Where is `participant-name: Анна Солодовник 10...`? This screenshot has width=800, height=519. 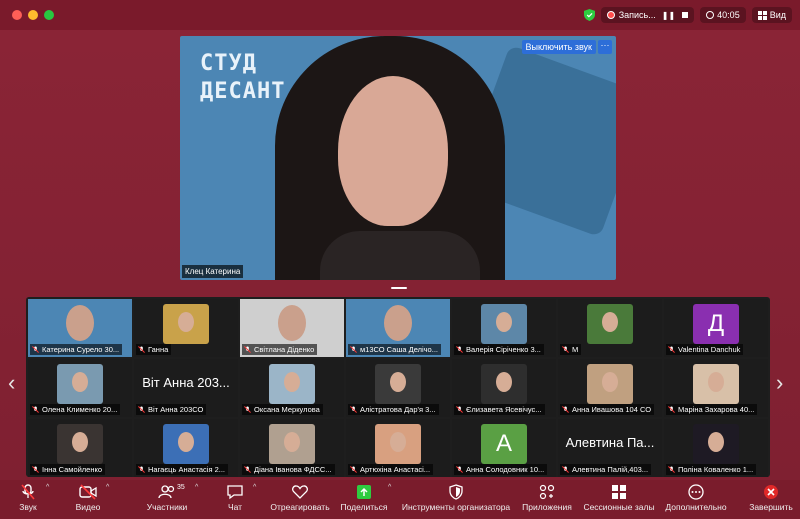 participant-name: Анна Солодовник 10... is located at coordinates (505, 469).